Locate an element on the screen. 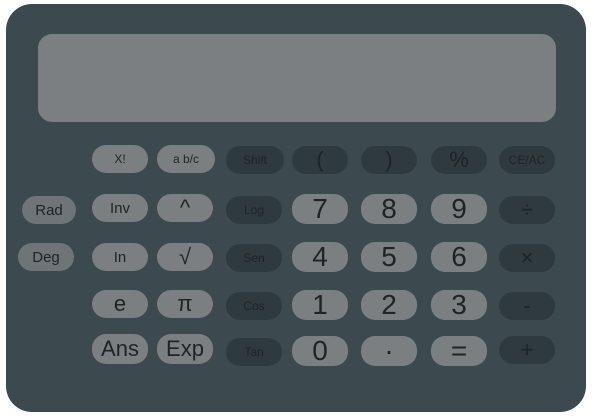 Image resolution: width=594 pixels, height=418 pixels. inverse-button: Inv is located at coordinates (120, 208).